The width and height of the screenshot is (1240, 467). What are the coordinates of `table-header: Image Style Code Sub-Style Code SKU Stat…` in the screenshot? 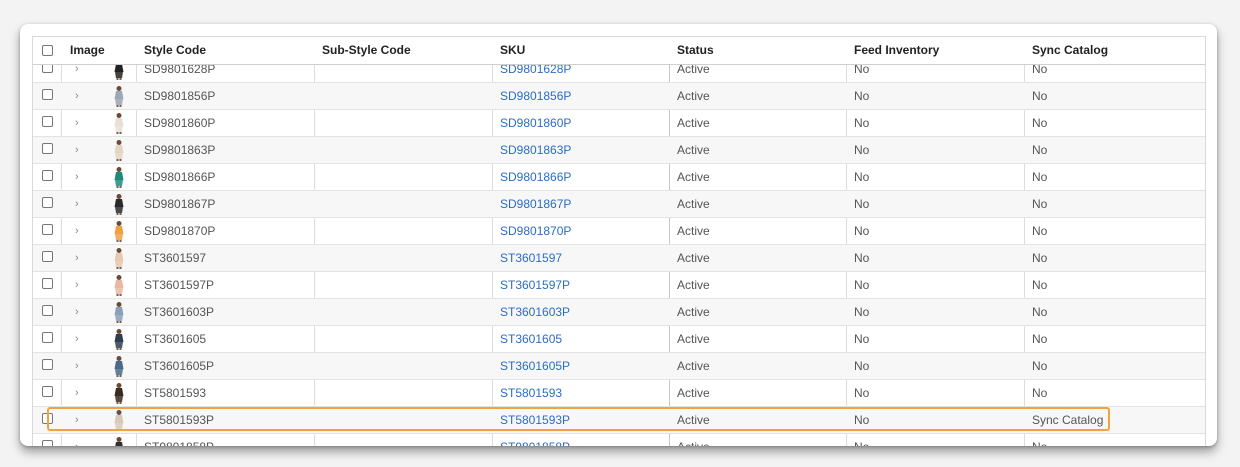 It's located at (619, 51).